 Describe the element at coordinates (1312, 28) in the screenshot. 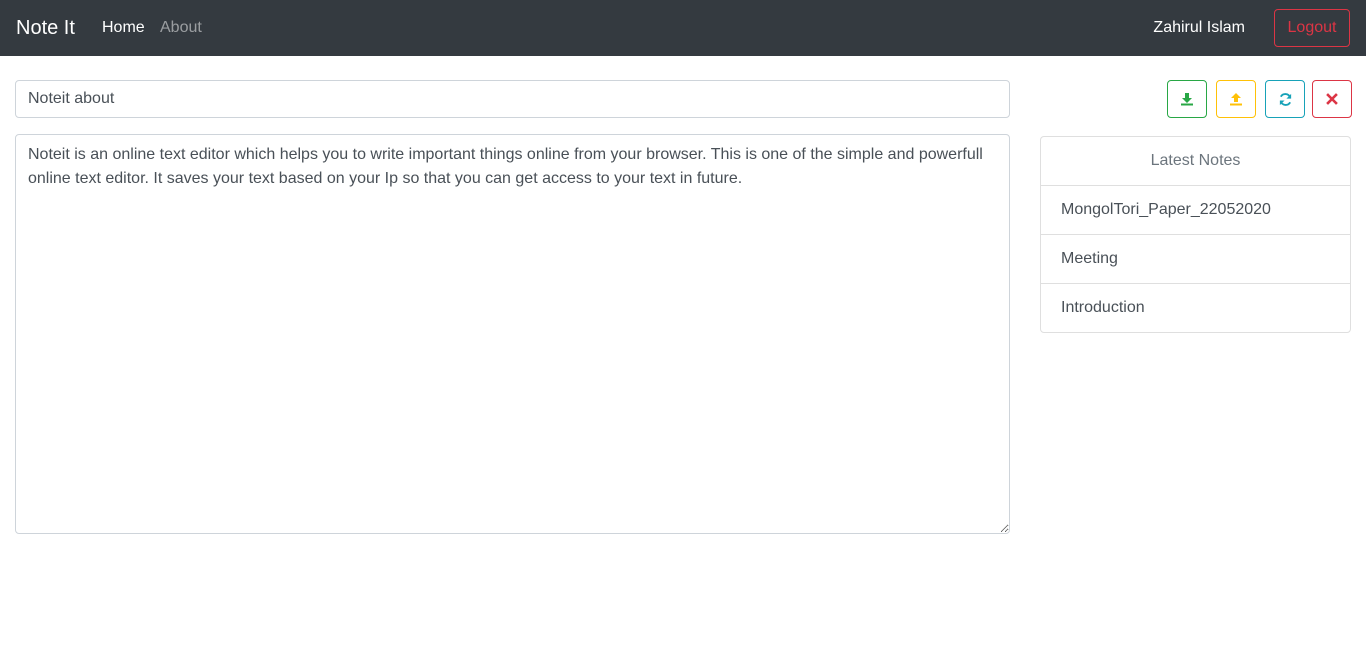

I see `logout-button: Logout` at that location.